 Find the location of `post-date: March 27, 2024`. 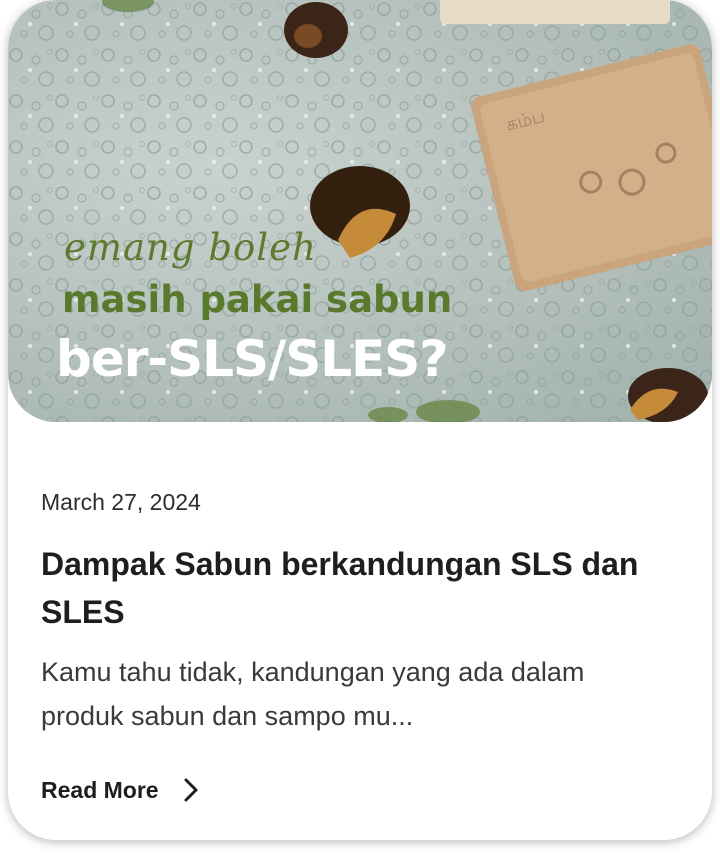

post-date: March 27, 2024 is located at coordinates (121, 502).